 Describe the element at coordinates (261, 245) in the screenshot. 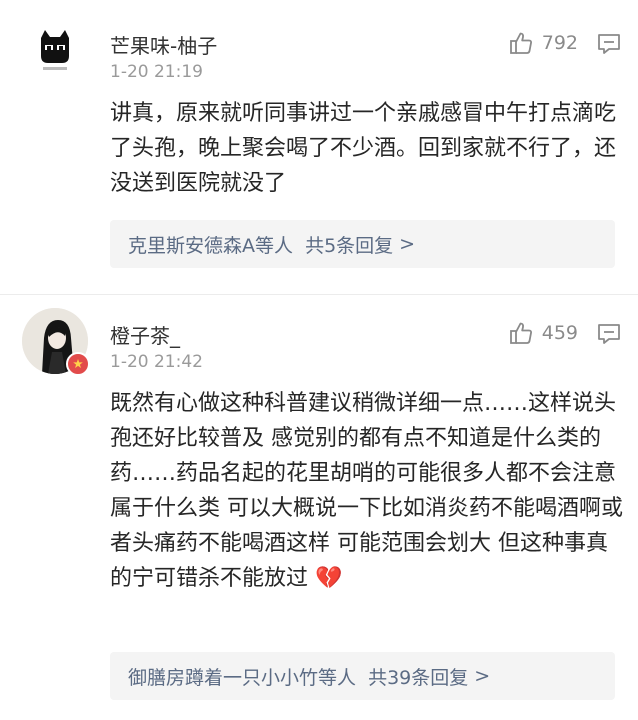

I see `replies-summary: 克里斯安德森A等人 共5条回复` at that location.